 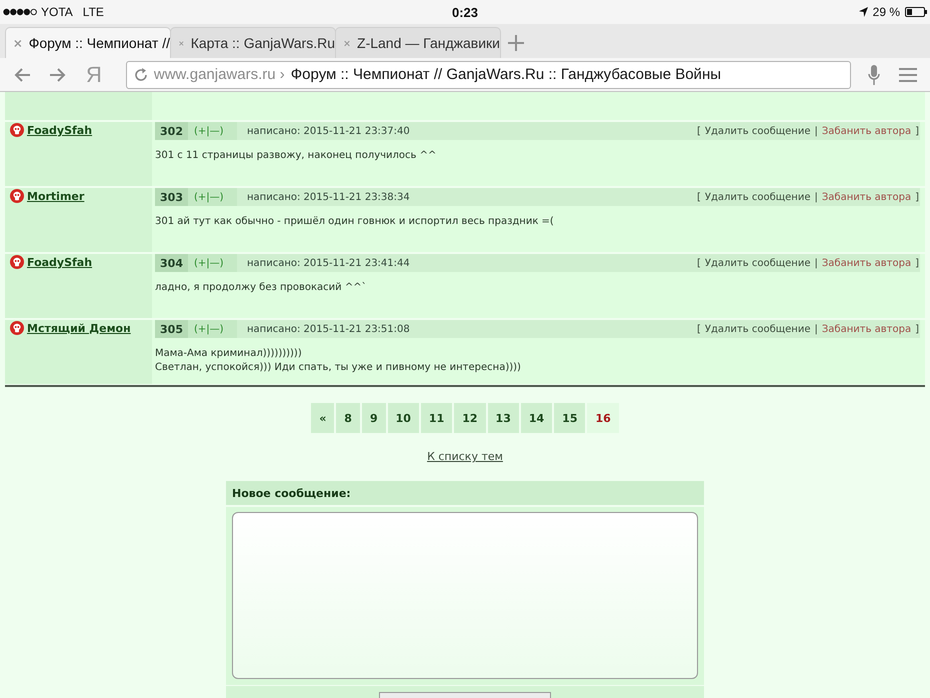 What do you see at coordinates (570, 418) in the screenshot?
I see `page-link: 15` at bounding box center [570, 418].